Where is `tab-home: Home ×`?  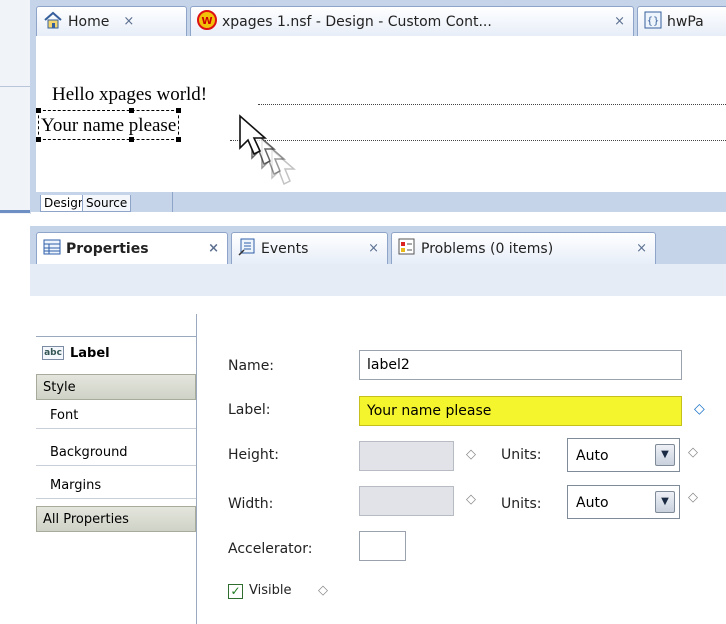 tab-home: Home × is located at coordinates (111, 21).